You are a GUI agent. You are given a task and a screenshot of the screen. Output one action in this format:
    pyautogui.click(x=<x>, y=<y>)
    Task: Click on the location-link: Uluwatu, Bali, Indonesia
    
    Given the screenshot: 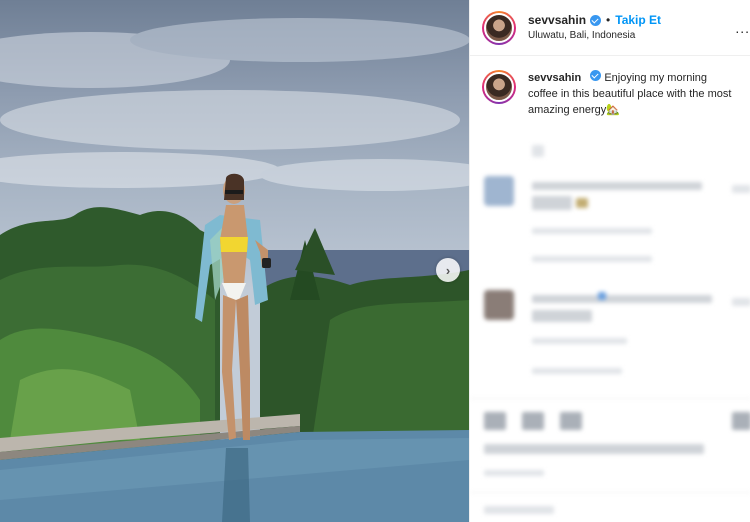 What is the action you would take?
    pyautogui.click(x=594, y=36)
    